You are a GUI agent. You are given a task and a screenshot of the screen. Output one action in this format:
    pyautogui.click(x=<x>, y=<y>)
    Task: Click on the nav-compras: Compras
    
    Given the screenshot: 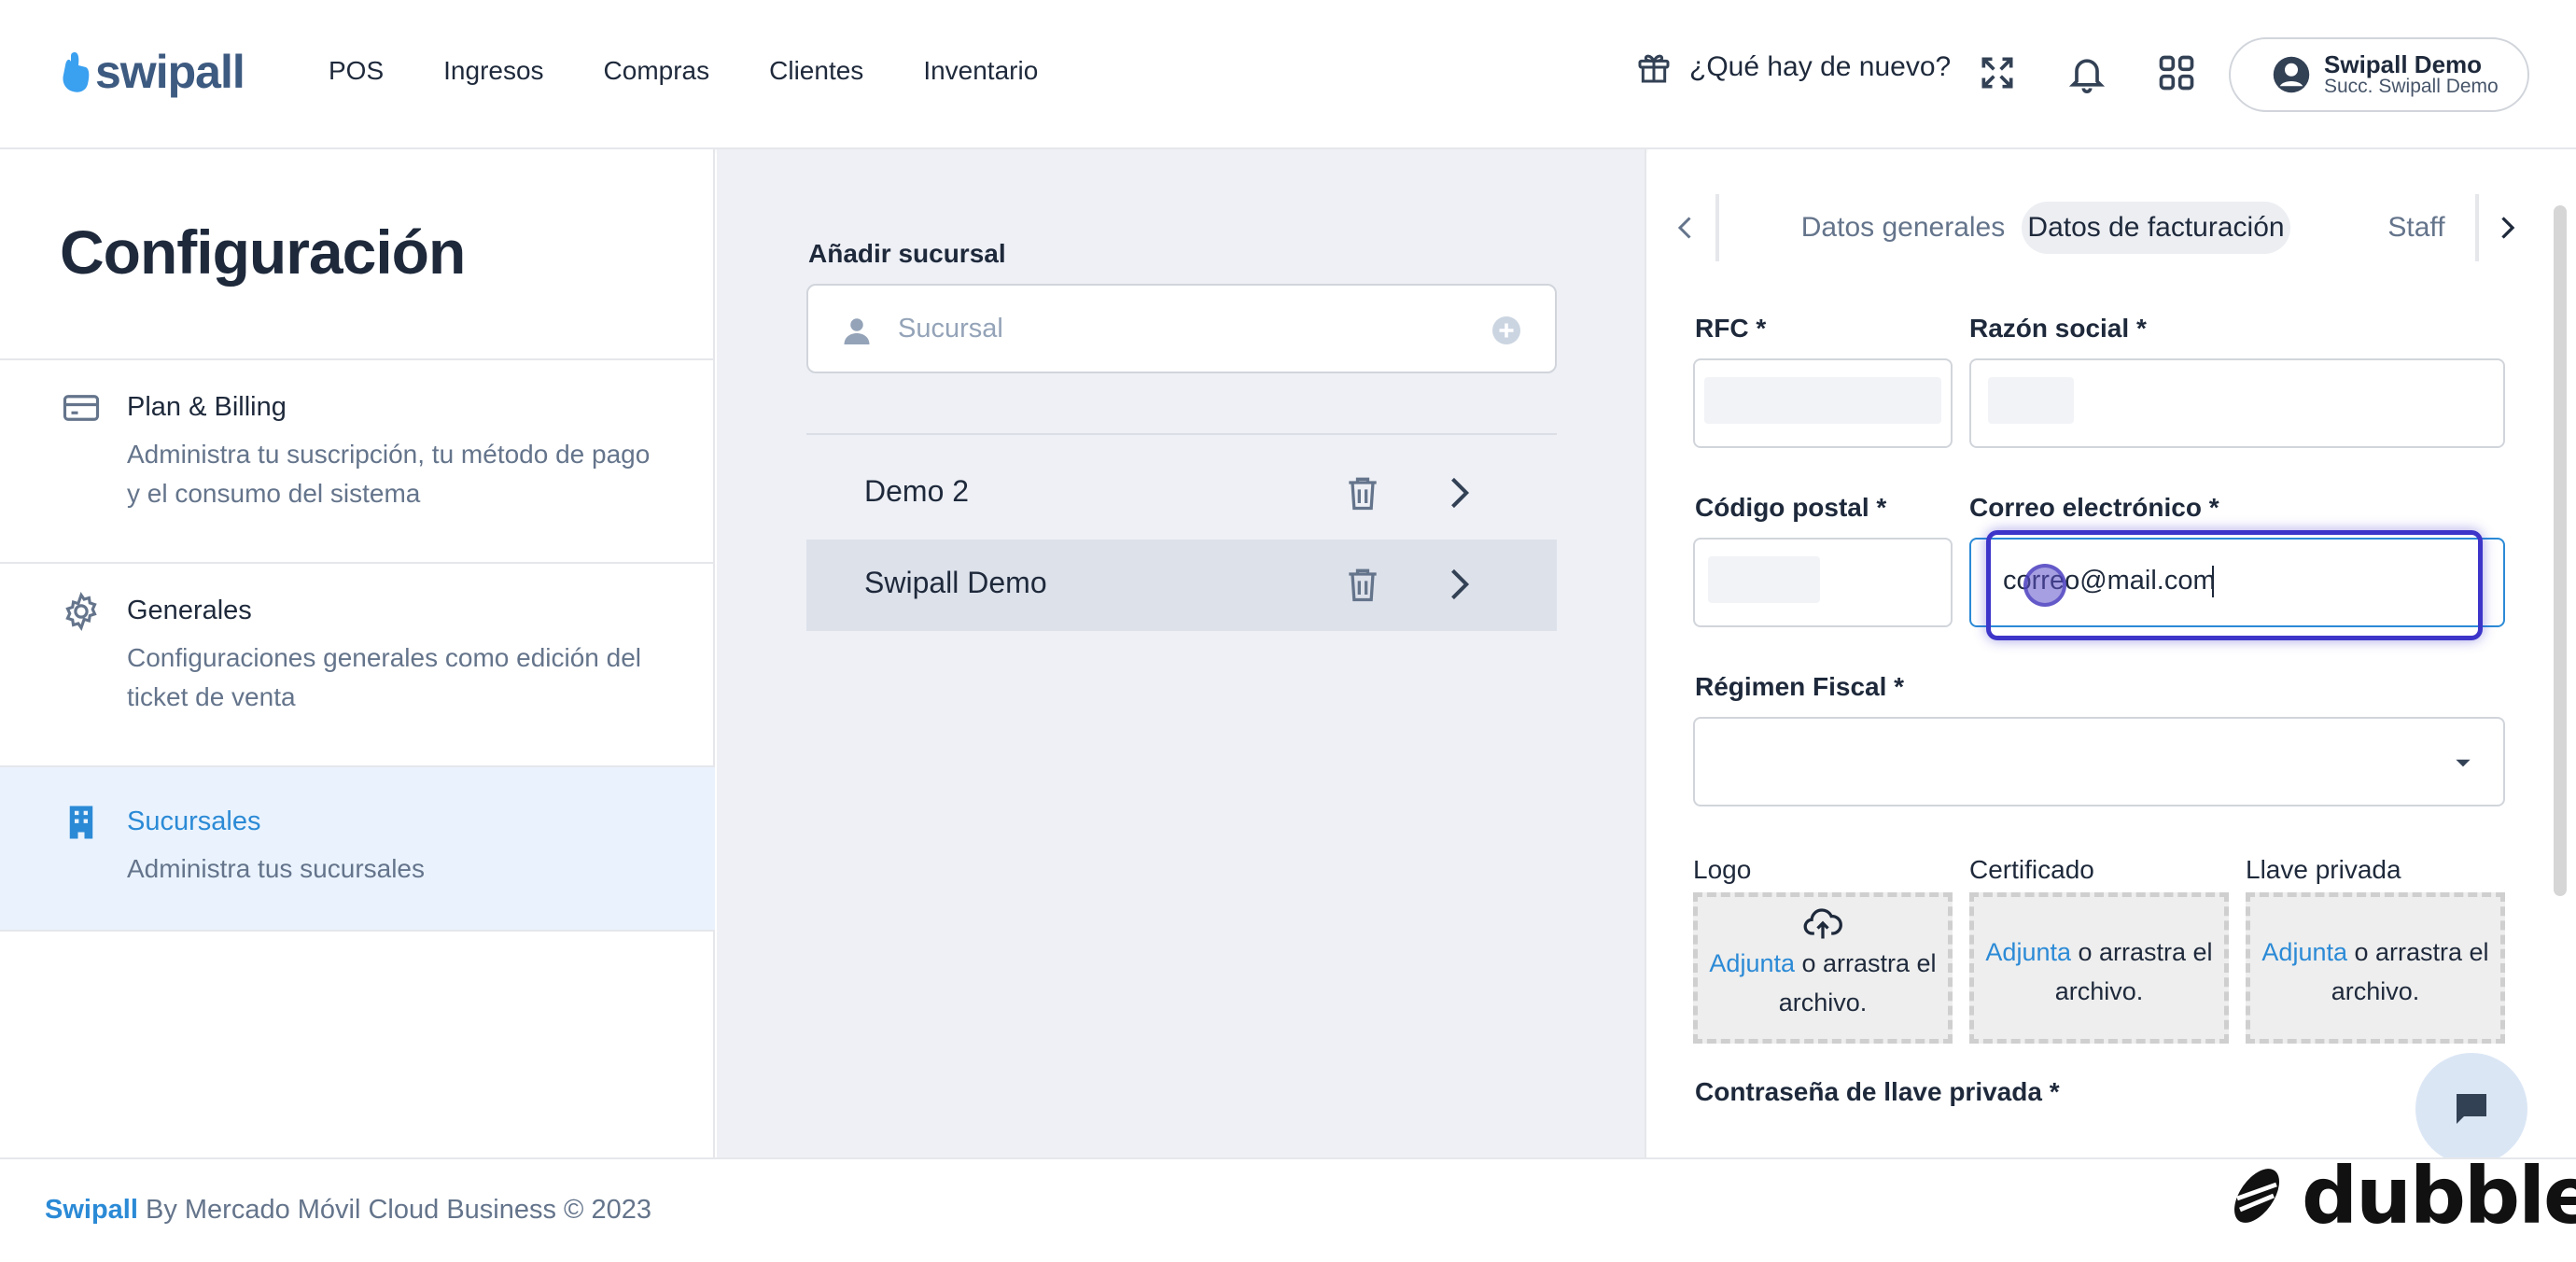 What is the action you would take?
    pyautogui.click(x=657, y=71)
    